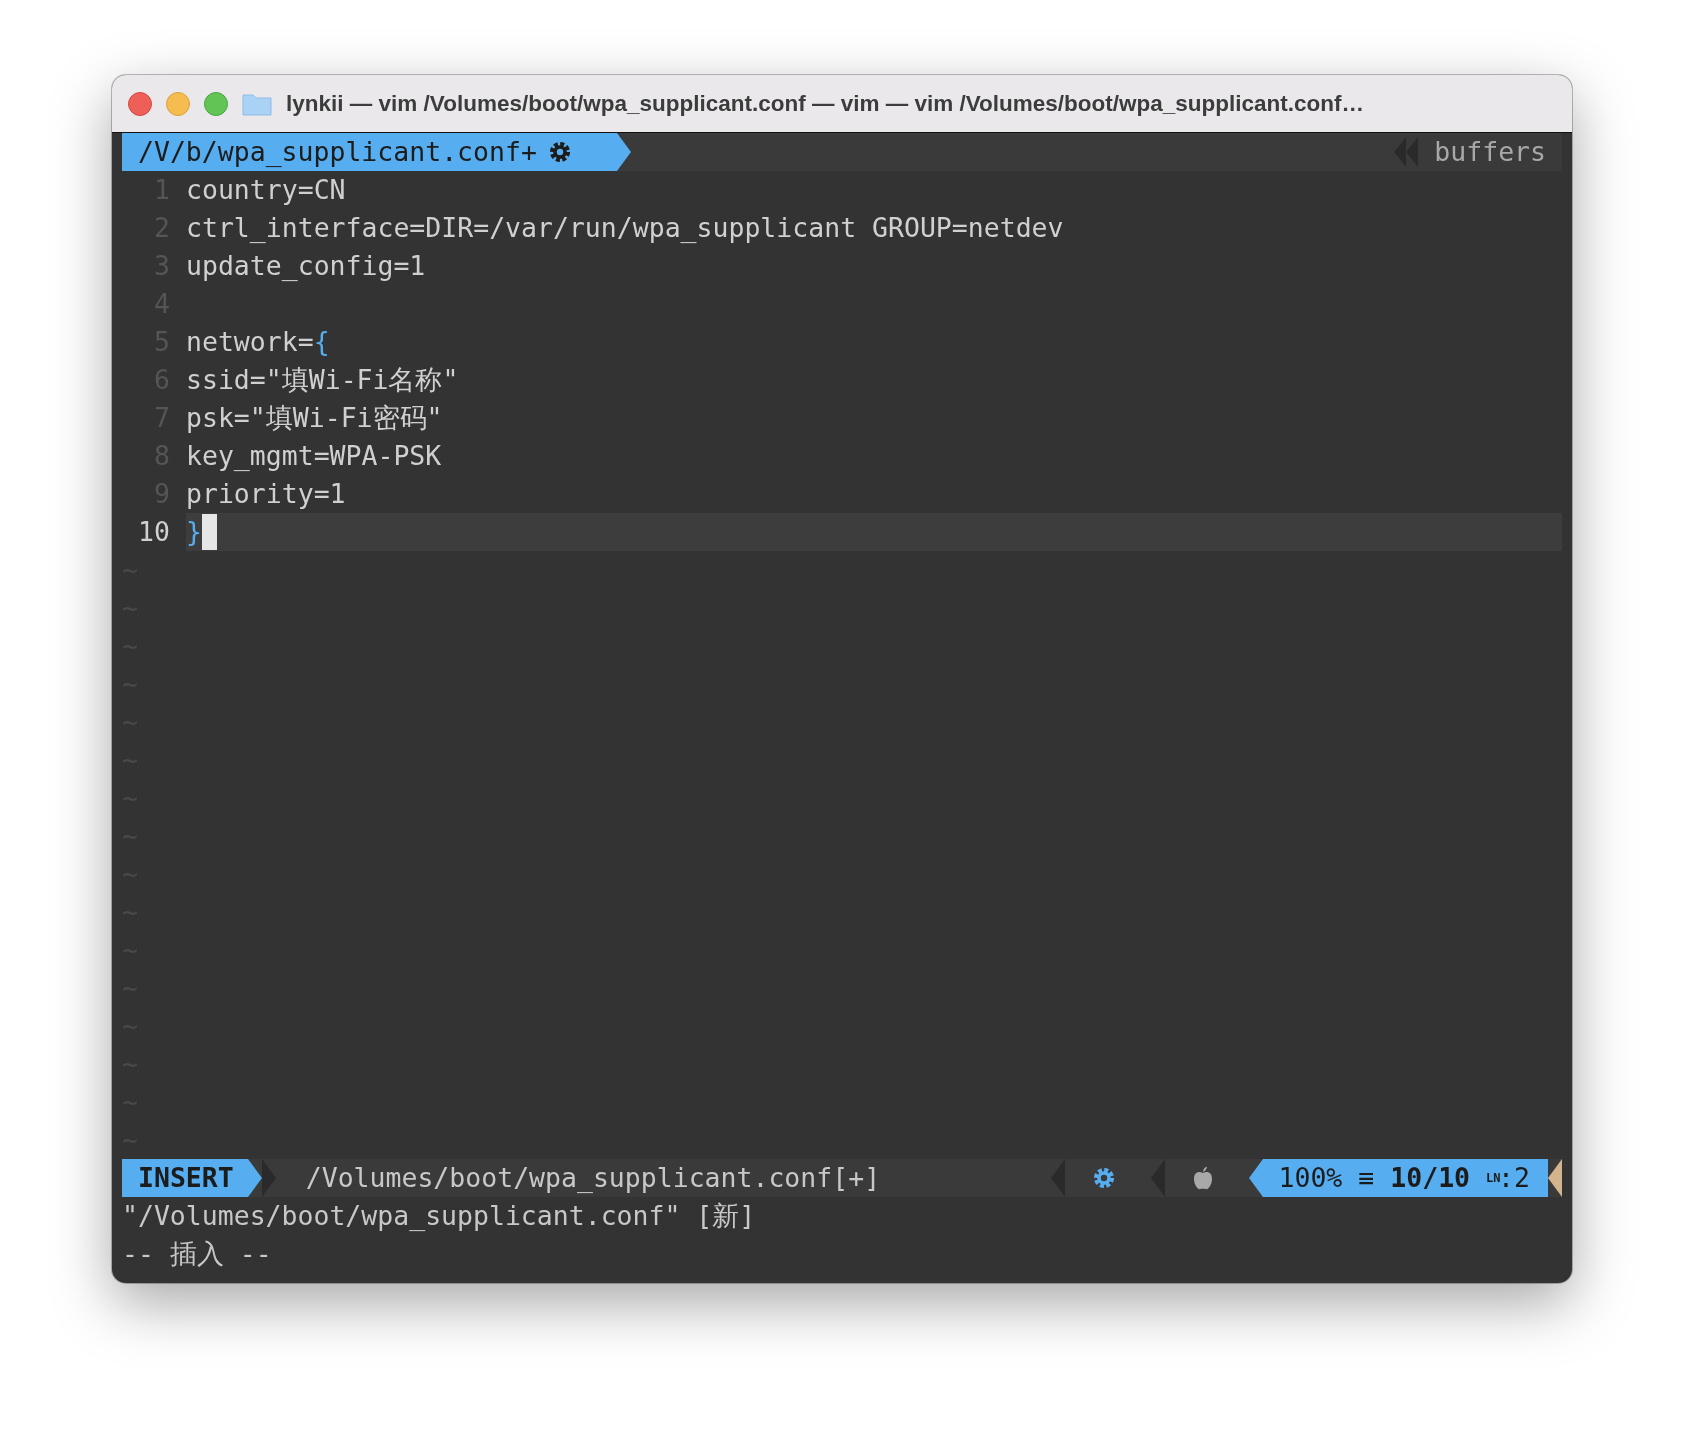 Image resolution: width=1684 pixels, height=1432 pixels. What do you see at coordinates (1366, 1178) in the screenshot?
I see `lines-symbol: ≡` at bounding box center [1366, 1178].